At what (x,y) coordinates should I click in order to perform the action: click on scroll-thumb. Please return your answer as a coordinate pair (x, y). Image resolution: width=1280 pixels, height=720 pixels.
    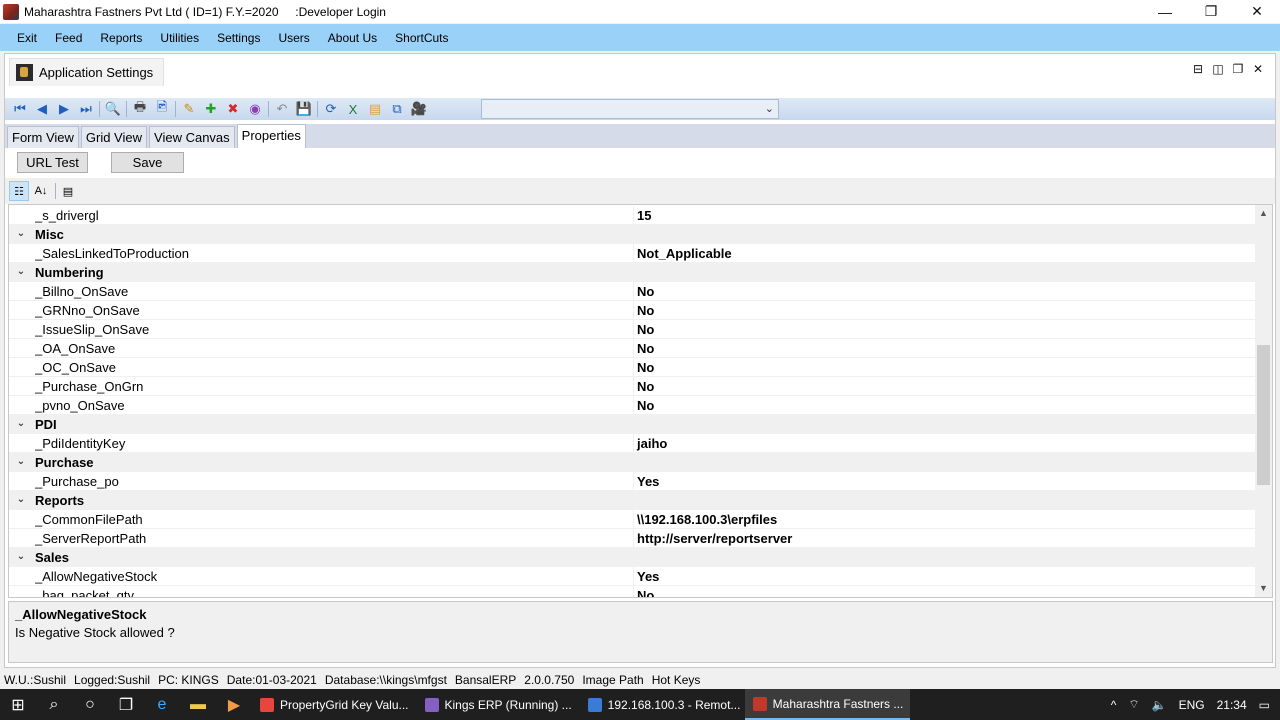
    Looking at the image, I should click on (1263, 415).